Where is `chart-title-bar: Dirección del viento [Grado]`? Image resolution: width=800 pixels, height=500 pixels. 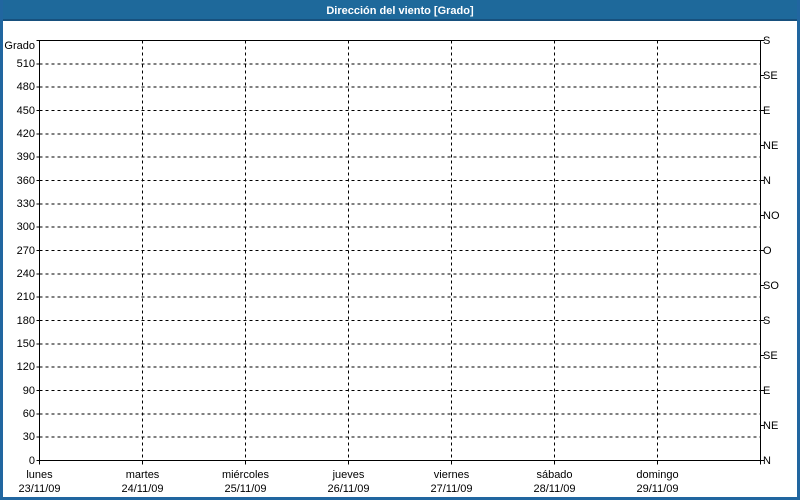 chart-title-bar: Dirección del viento [Grado] is located at coordinates (400, 10).